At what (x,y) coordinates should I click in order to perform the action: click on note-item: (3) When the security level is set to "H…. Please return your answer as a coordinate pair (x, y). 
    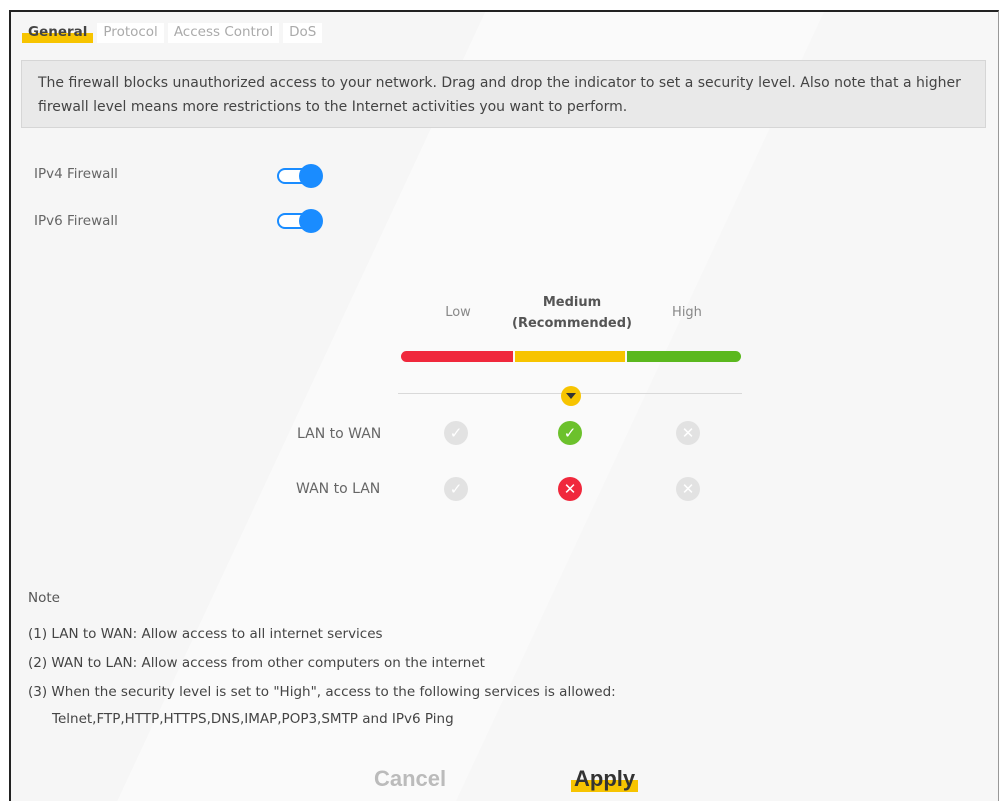
    Looking at the image, I should click on (322, 692).